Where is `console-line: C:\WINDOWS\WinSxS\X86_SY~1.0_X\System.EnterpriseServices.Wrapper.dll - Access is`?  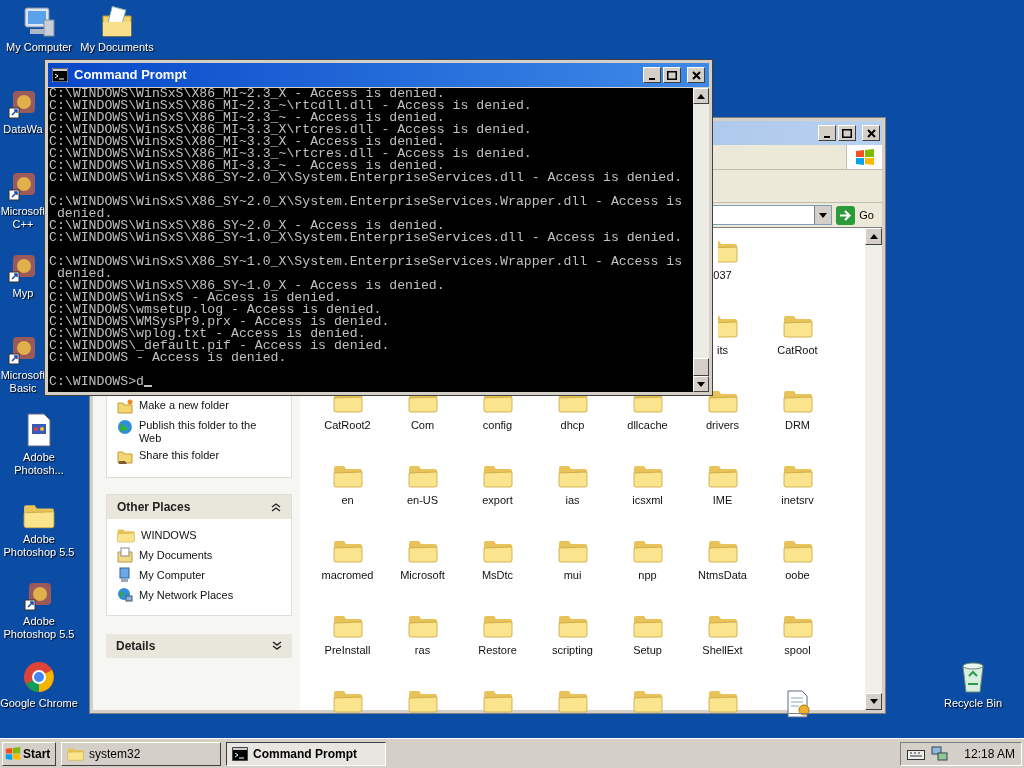
console-line: C:\WINDOWS\WinSxS\X86_SY~1.0_X\System.EnterpriseServices.Wrapper.dll - Access is is located at coordinates (366, 262).